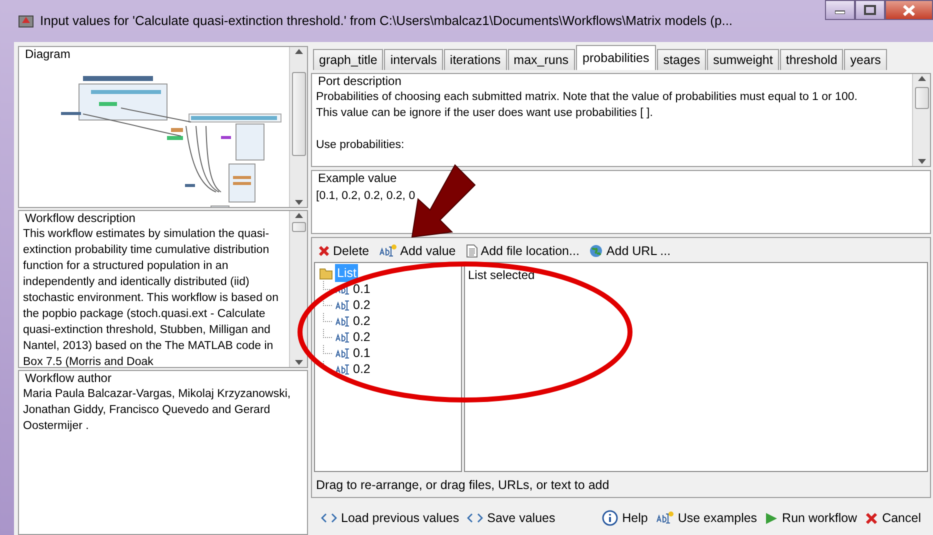 The width and height of the screenshot is (933, 535). I want to click on footer-button: Save values, so click(511, 518).